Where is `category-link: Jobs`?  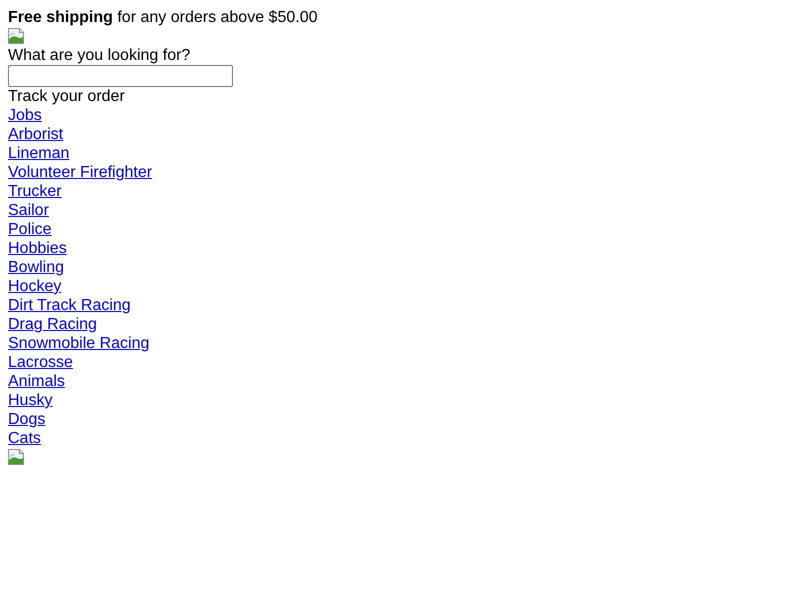
category-link: Jobs is located at coordinates (25, 115).